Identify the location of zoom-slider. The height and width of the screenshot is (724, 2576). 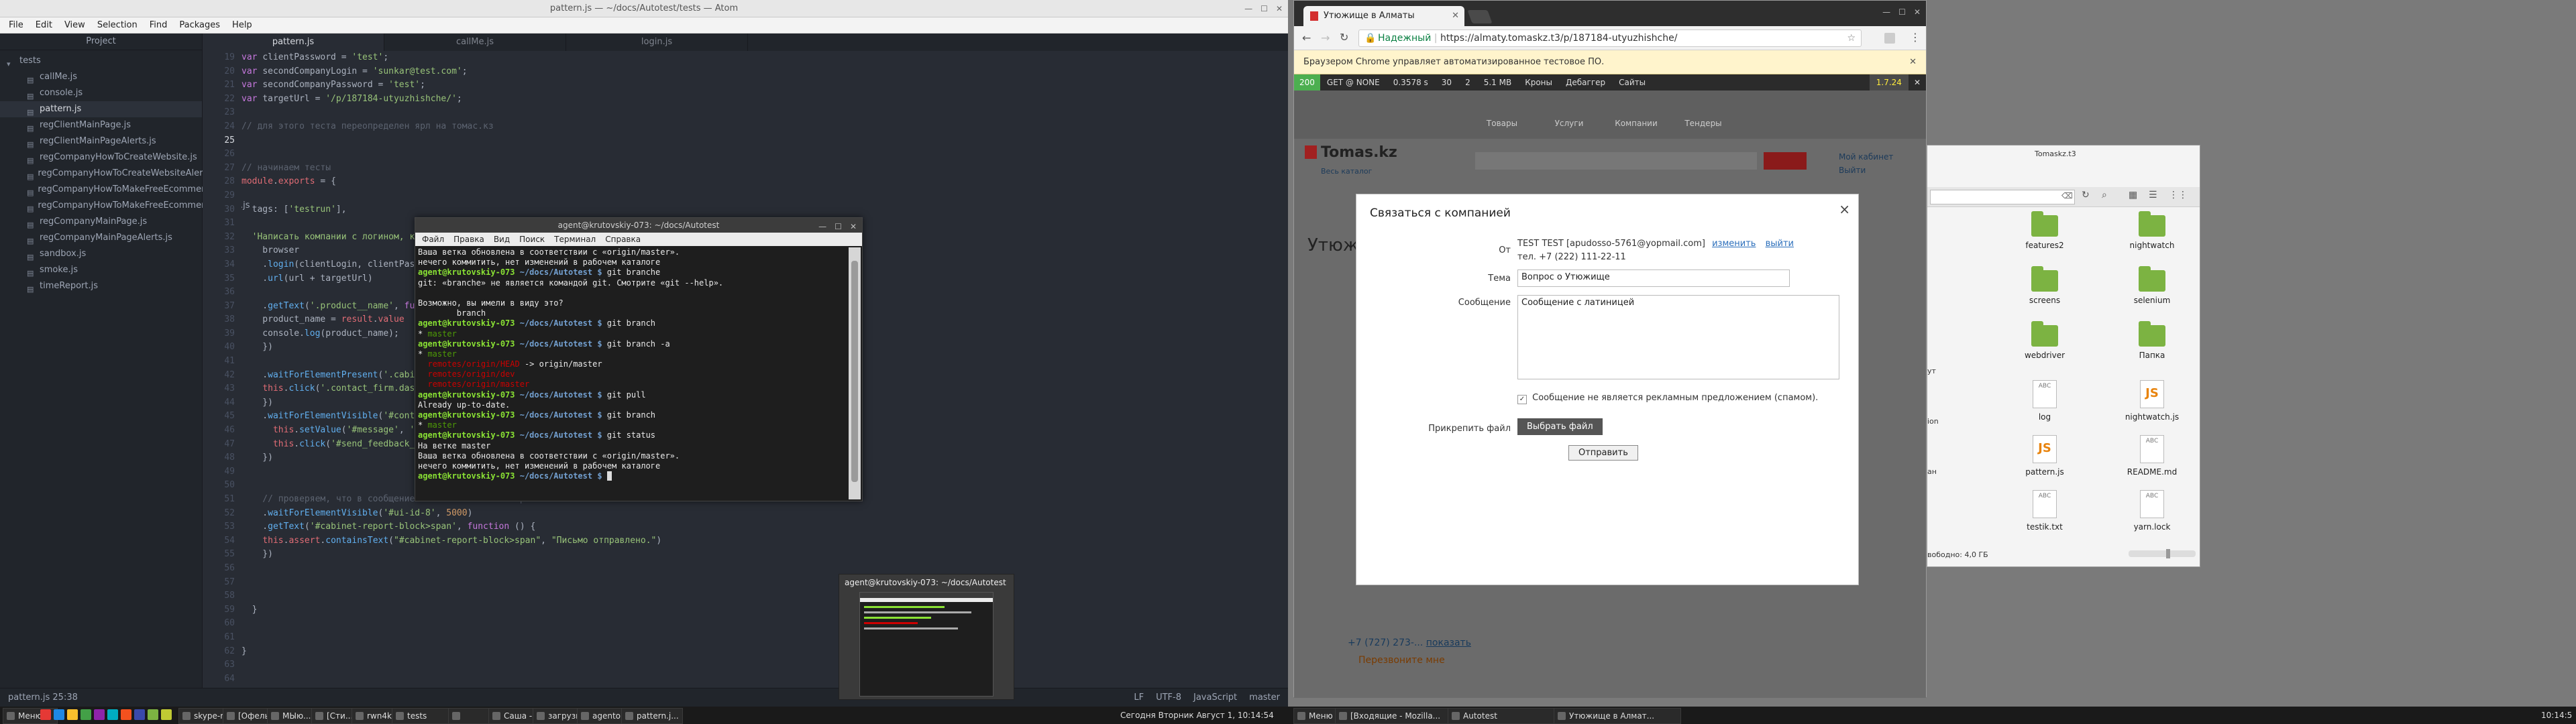
(2162, 553).